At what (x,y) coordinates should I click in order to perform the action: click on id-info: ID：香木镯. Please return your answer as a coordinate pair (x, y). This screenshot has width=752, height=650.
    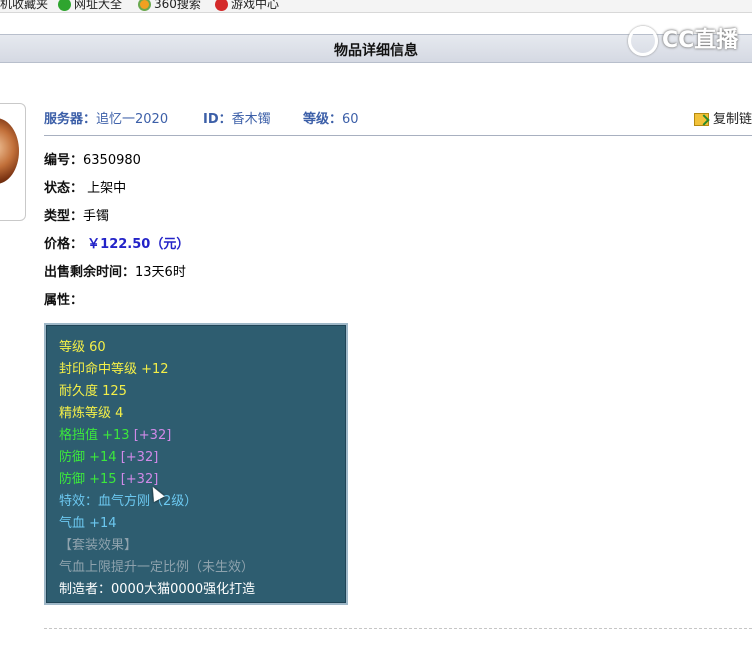
    Looking at the image, I should click on (237, 119).